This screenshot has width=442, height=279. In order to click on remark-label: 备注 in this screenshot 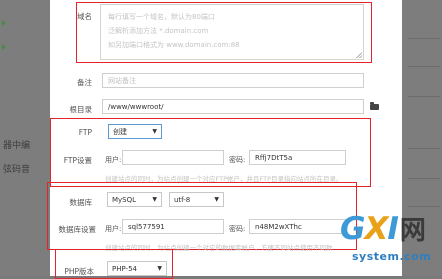, I will do `click(84, 82)`.